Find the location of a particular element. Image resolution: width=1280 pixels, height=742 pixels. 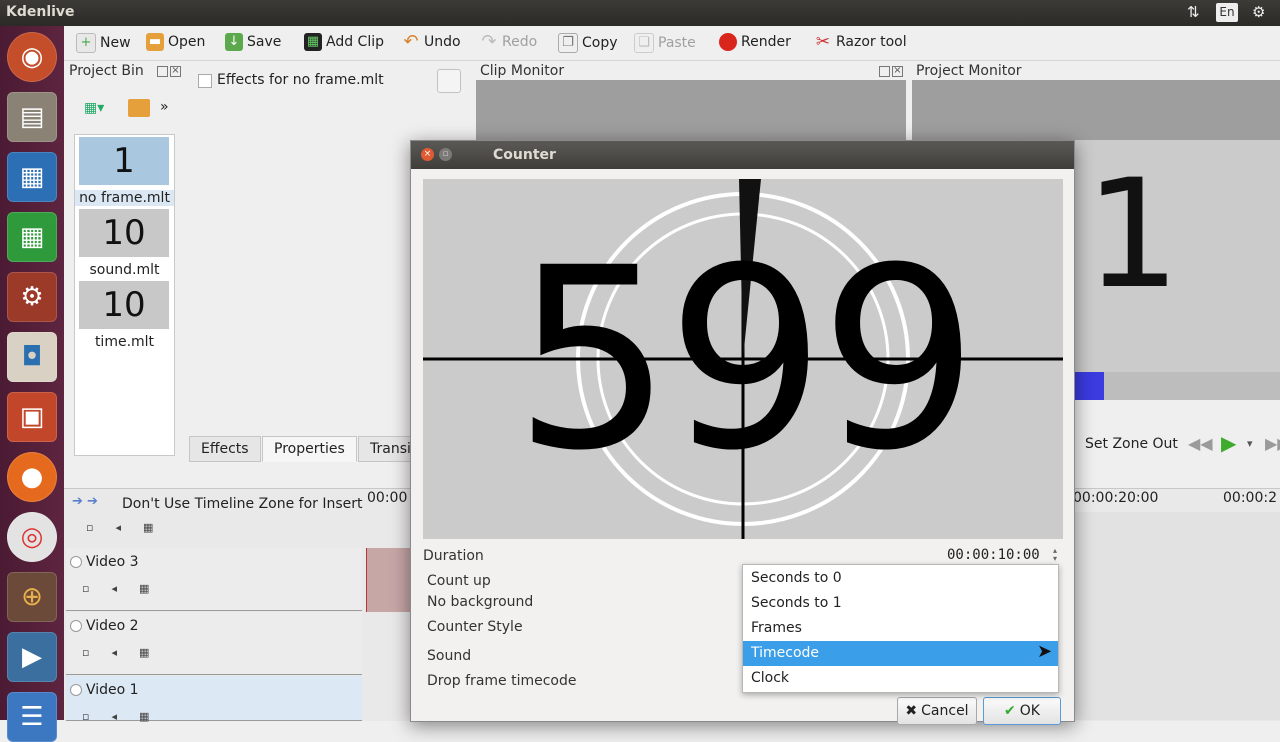

clip-name: no frame.mlt is located at coordinates (124, 198).